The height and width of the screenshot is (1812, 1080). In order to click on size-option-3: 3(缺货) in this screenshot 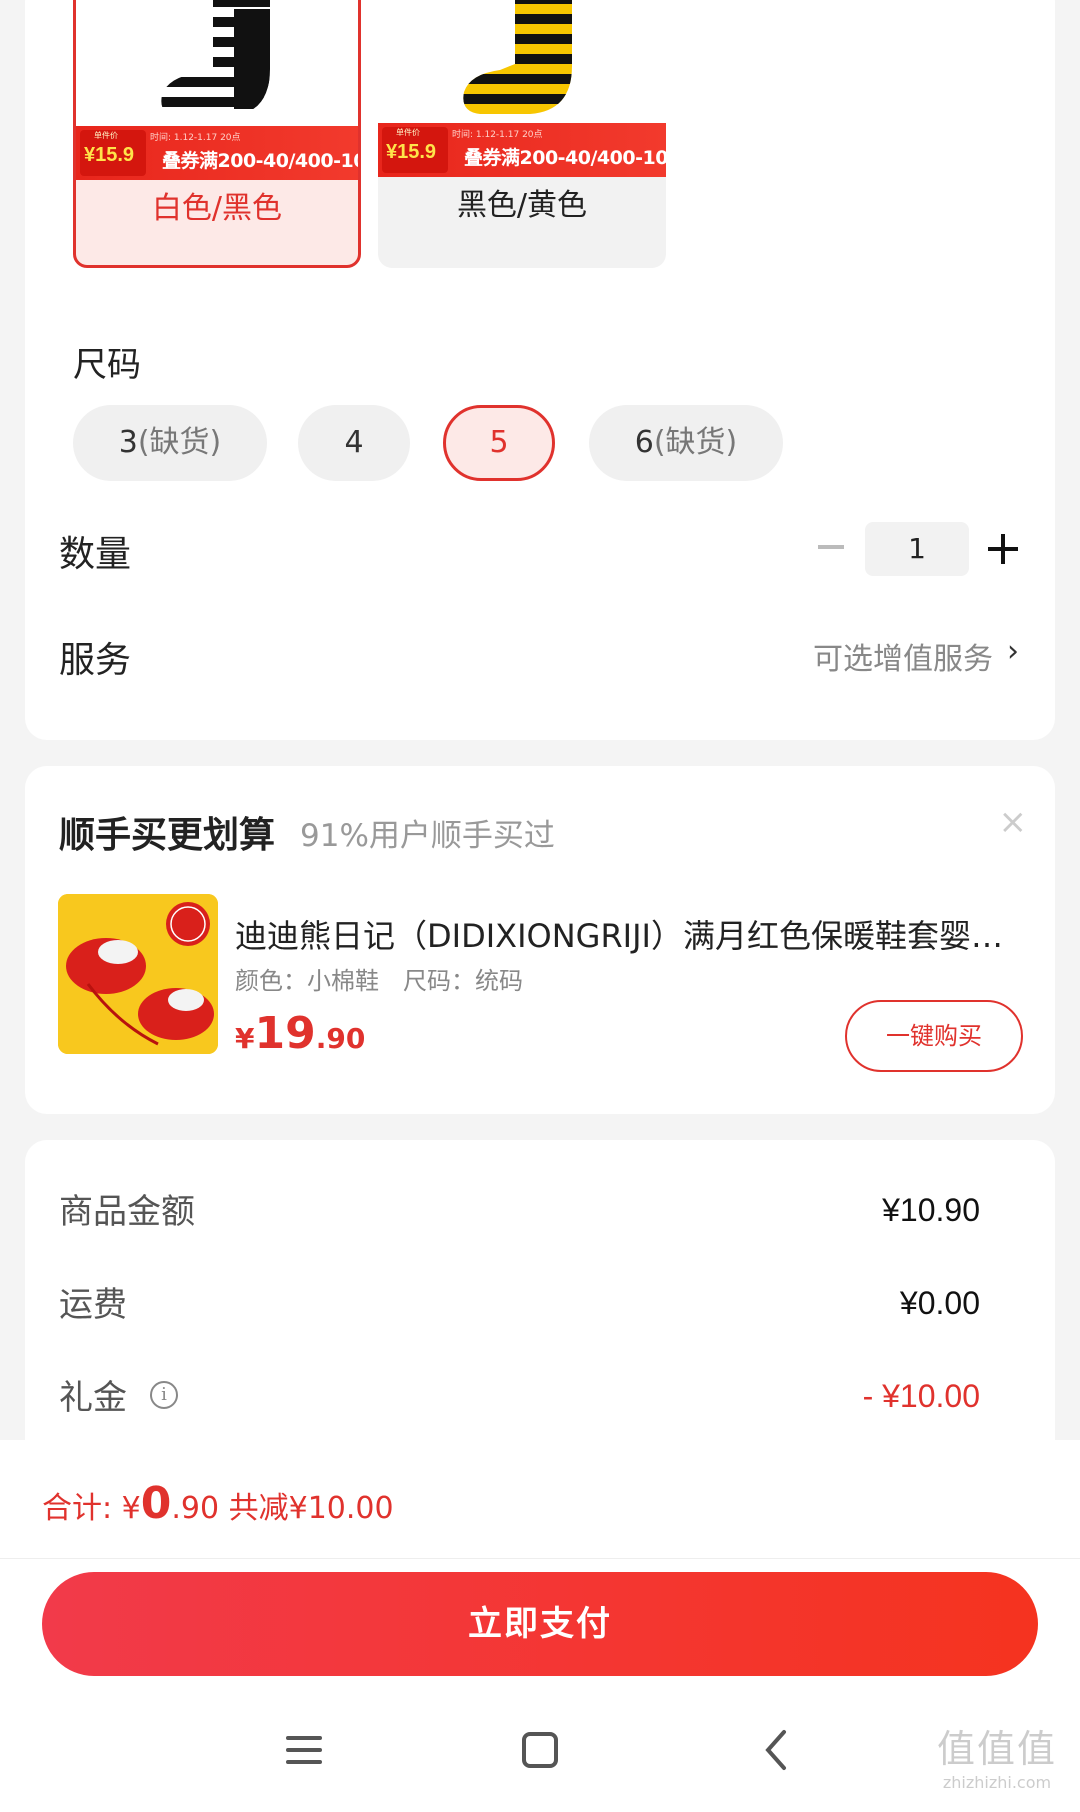, I will do `click(170, 443)`.